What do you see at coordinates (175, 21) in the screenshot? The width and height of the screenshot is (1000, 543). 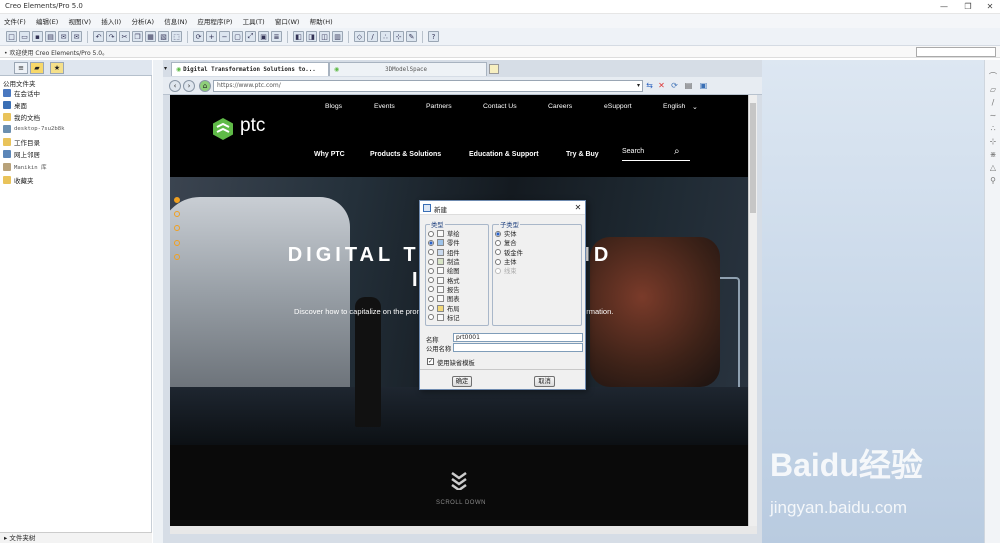 I see `menu-info: 信息(N)` at bounding box center [175, 21].